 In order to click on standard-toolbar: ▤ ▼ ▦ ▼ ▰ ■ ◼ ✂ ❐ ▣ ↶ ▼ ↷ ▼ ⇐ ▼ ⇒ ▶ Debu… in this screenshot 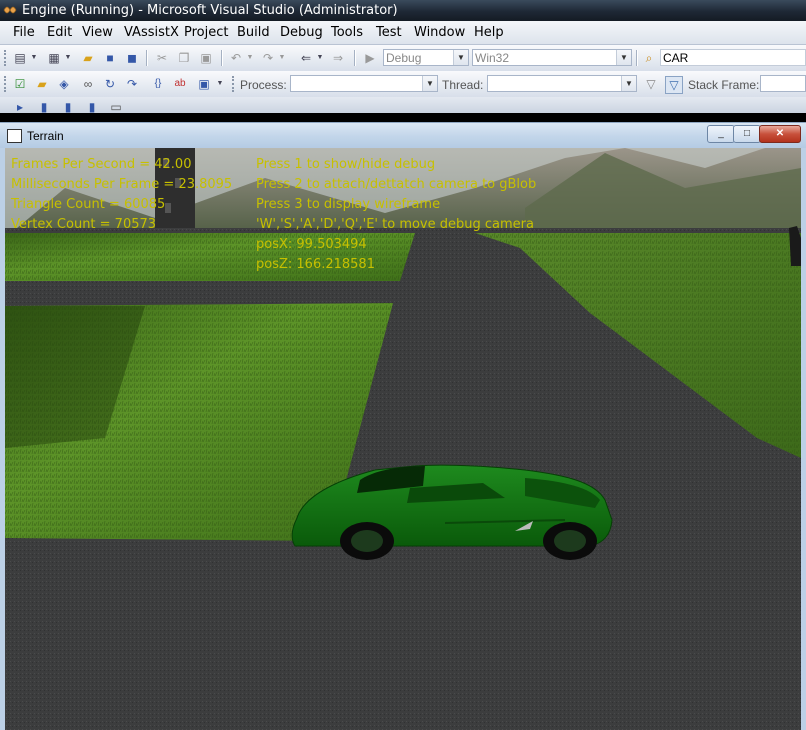, I will do `click(403, 58)`.